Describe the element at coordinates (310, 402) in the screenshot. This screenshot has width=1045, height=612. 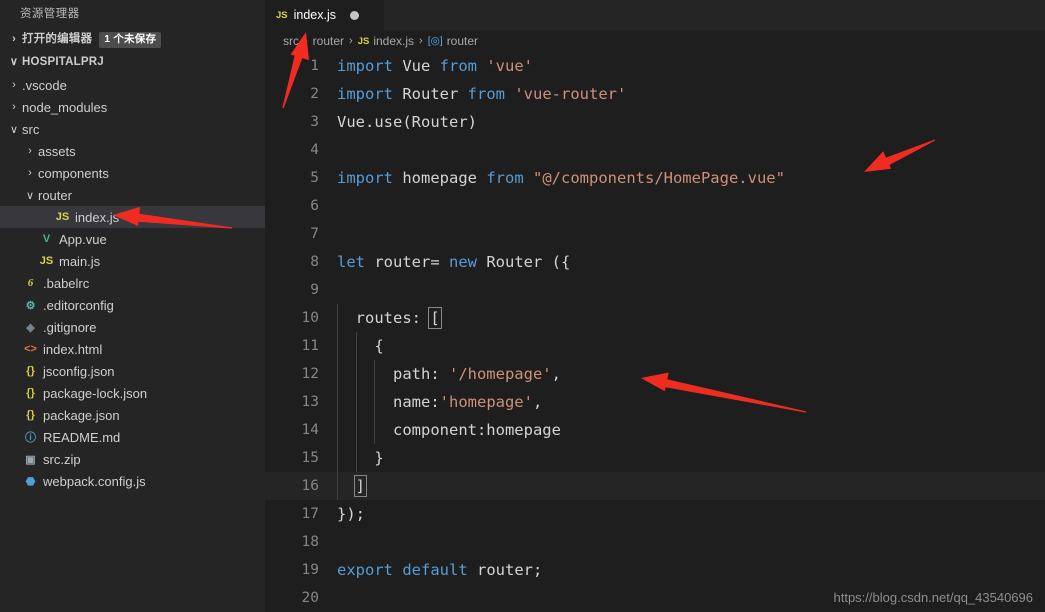
I see `line-number: 13` at that location.